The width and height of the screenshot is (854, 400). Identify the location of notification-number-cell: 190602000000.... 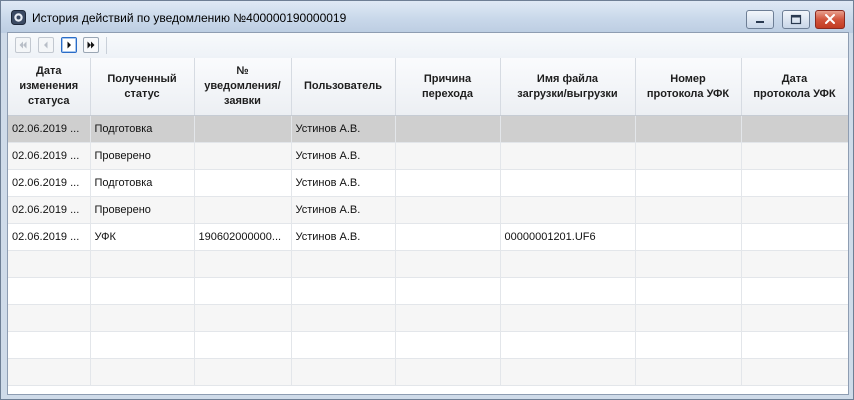
(243, 237).